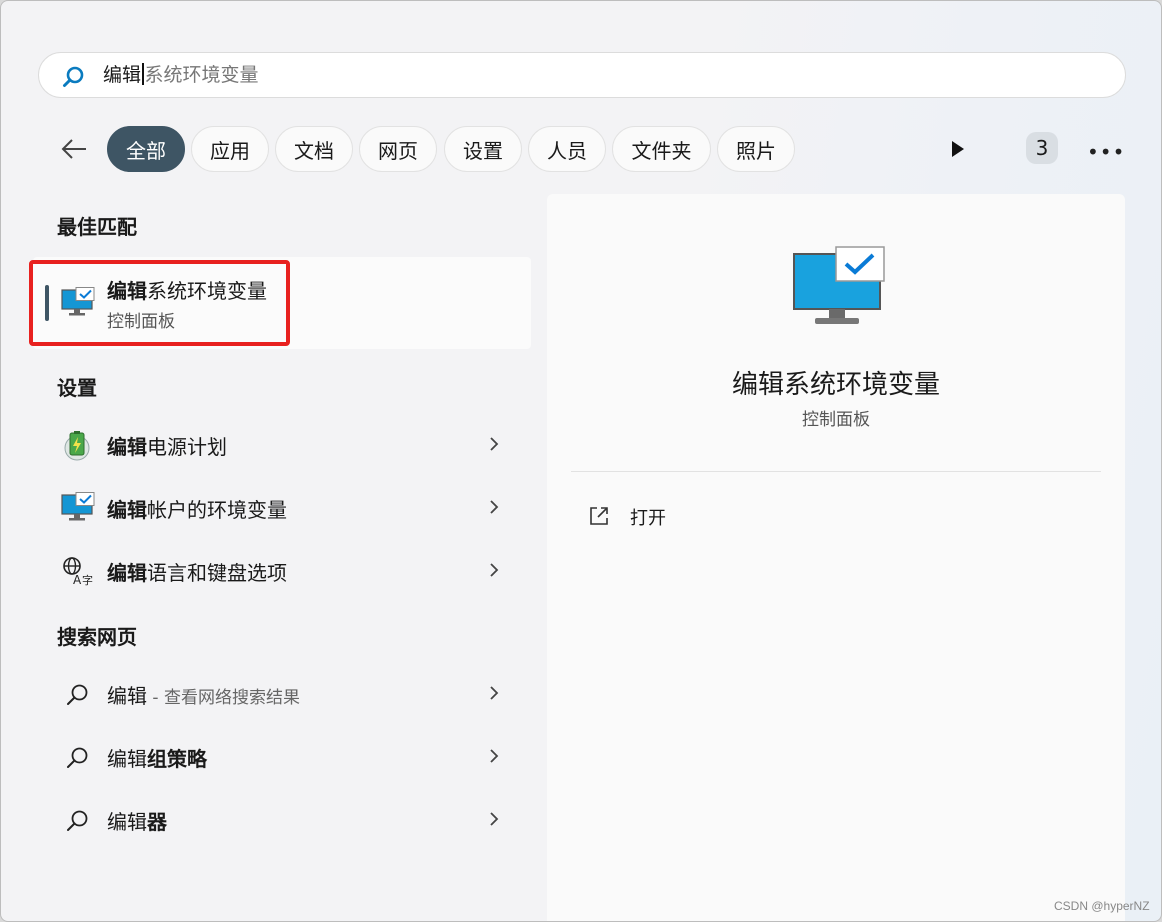  I want to click on web-item-label: 编辑 - 查看网络搜索结果, so click(203, 694).